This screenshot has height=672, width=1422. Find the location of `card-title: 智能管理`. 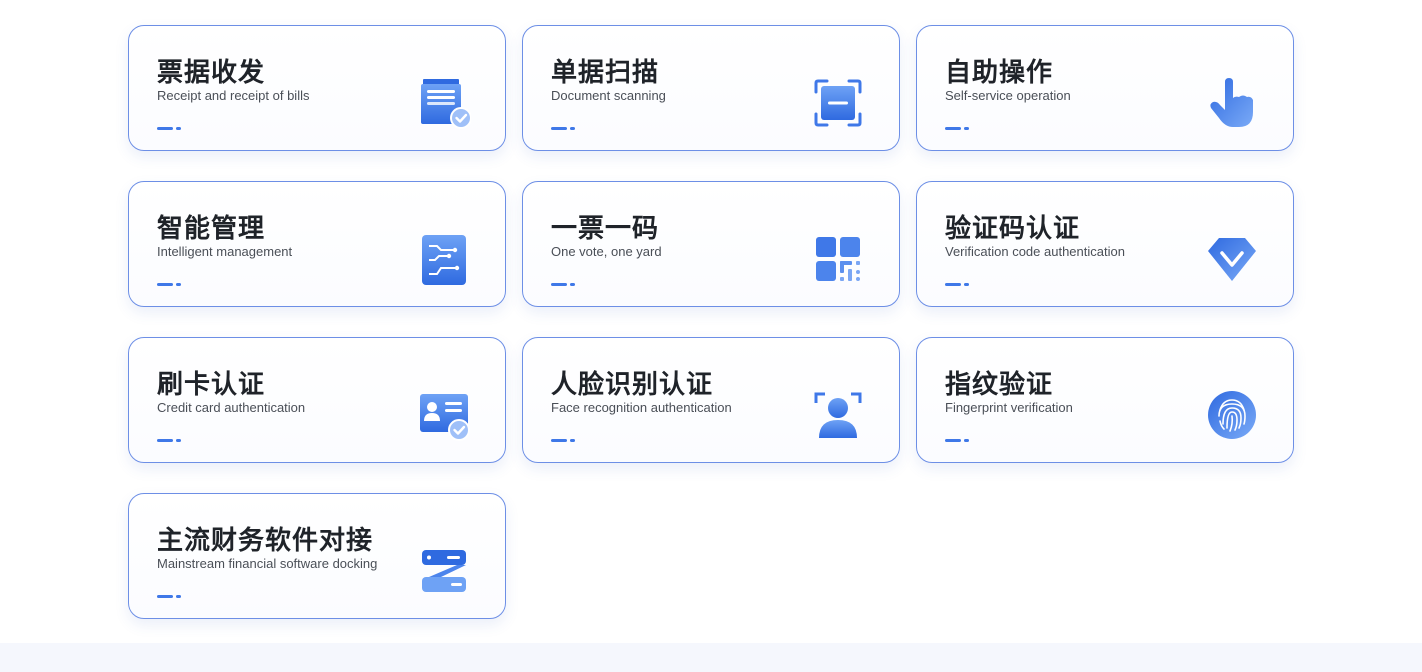

card-title: 智能管理 is located at coordinates (211, 228).